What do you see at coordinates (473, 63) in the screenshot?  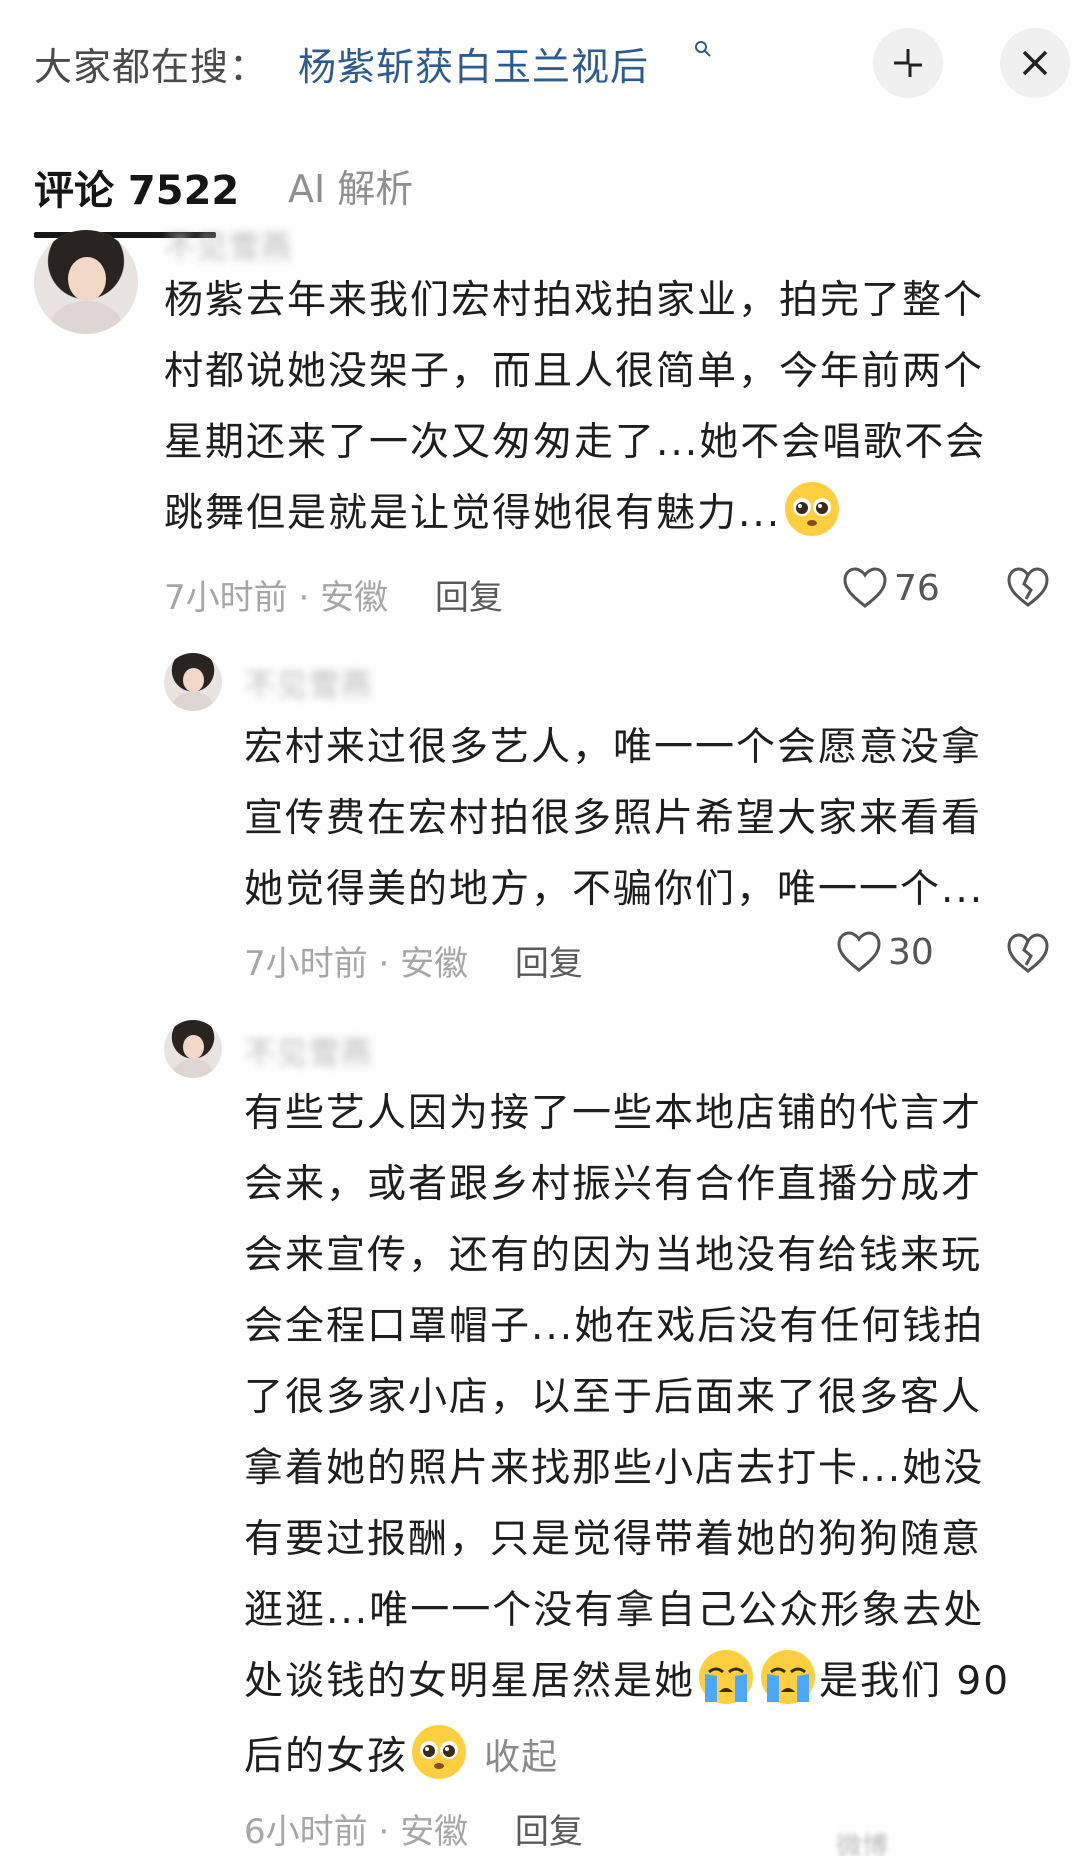 I see `search-term-link: 杨紫斩获白玉兰视后` at bounding box center [473, 63].